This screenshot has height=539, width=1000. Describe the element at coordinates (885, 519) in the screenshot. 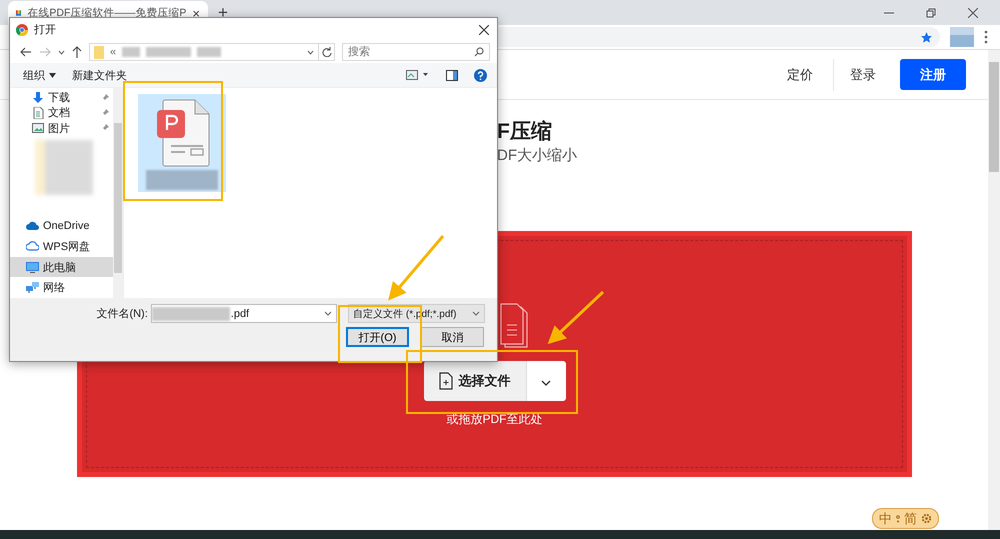

I see `ime-mode: 中` at that location.